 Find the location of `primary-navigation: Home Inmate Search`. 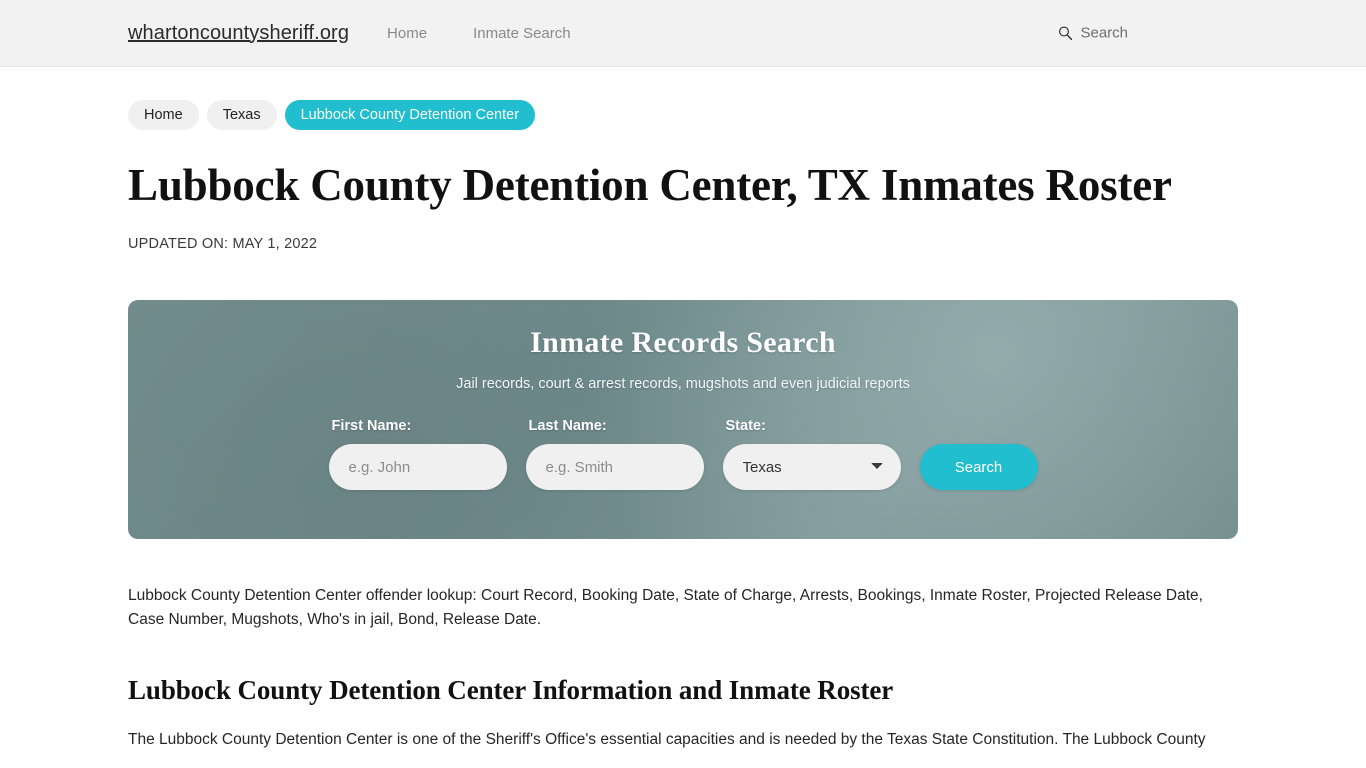

primary-navigation: Home Inmate Search is located at coordinates (479, 33).